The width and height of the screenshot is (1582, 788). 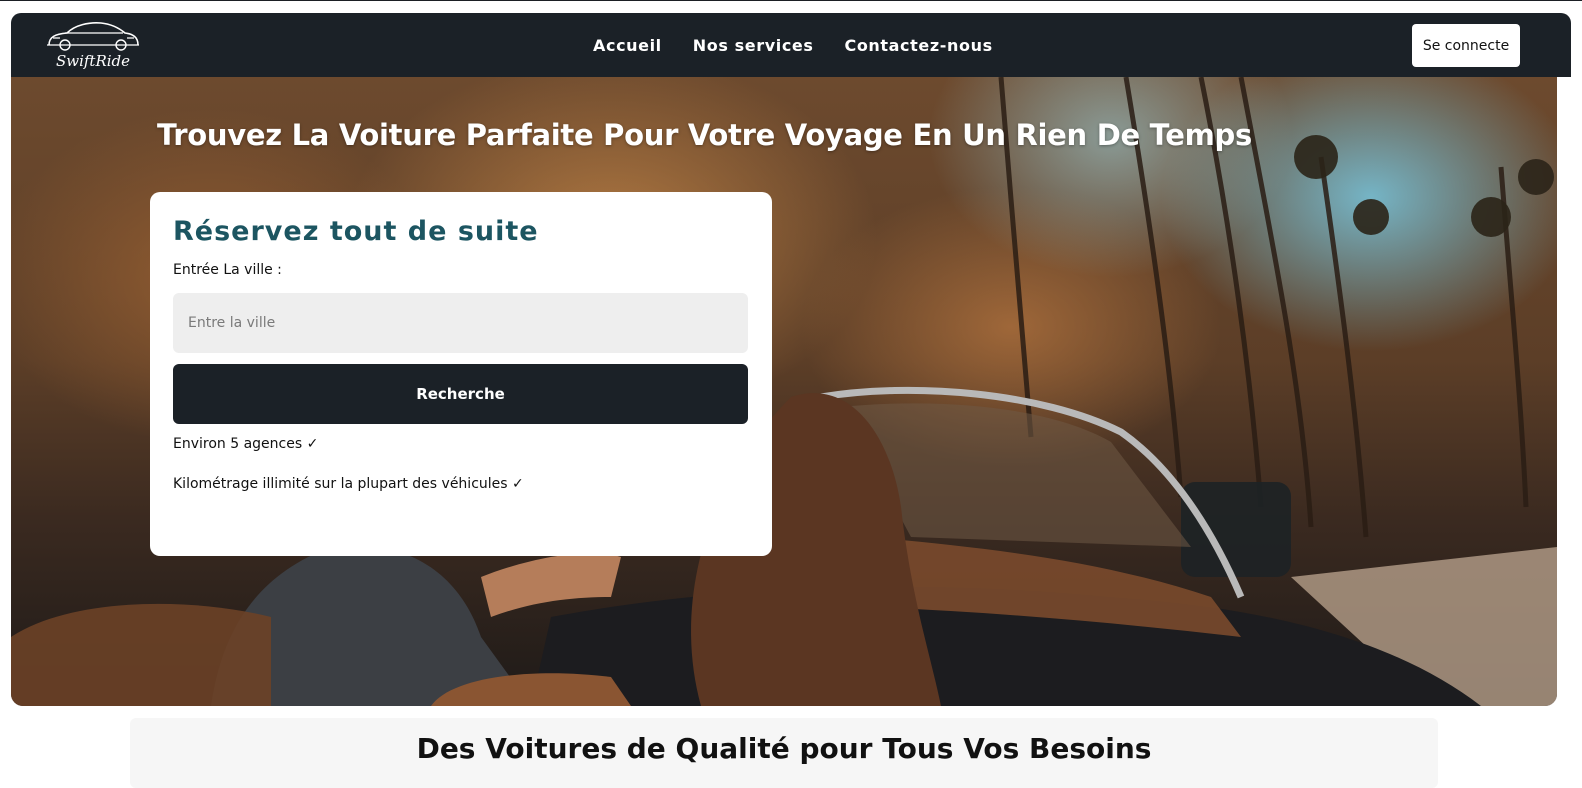 What do you see at coordinates (356, 231) in the screenshot?
I see `booking-title: Réservez tout de suite` at bounding box center [356, 231].